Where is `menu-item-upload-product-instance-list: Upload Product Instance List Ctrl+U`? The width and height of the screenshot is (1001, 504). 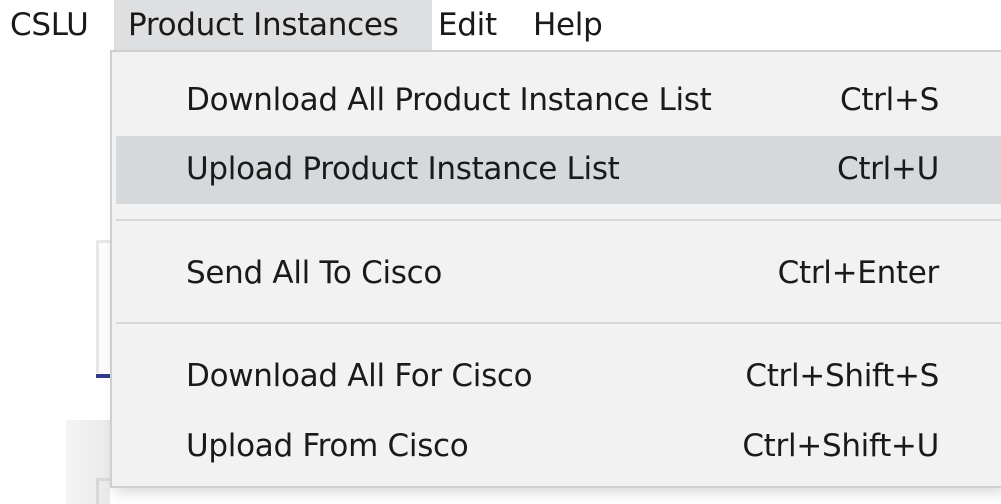 menu-item-upload-product-instance-list: Upload Product Instance List Ctrl+U is located at coordinates (558, 170).